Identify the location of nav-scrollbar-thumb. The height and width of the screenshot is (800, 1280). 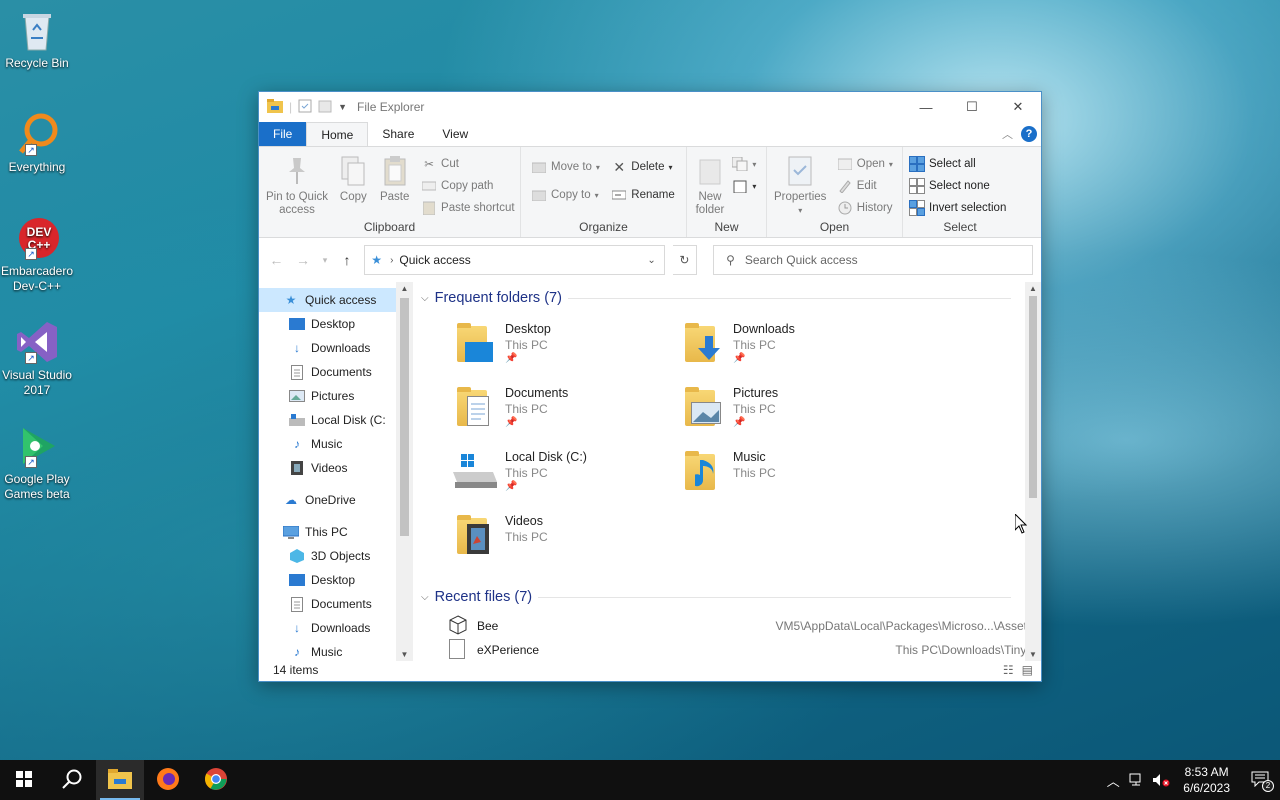
(404, 417).